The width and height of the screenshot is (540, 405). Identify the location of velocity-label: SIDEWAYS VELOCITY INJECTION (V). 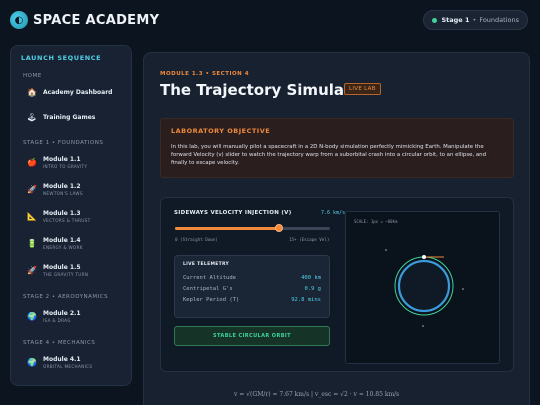
(233, 213).